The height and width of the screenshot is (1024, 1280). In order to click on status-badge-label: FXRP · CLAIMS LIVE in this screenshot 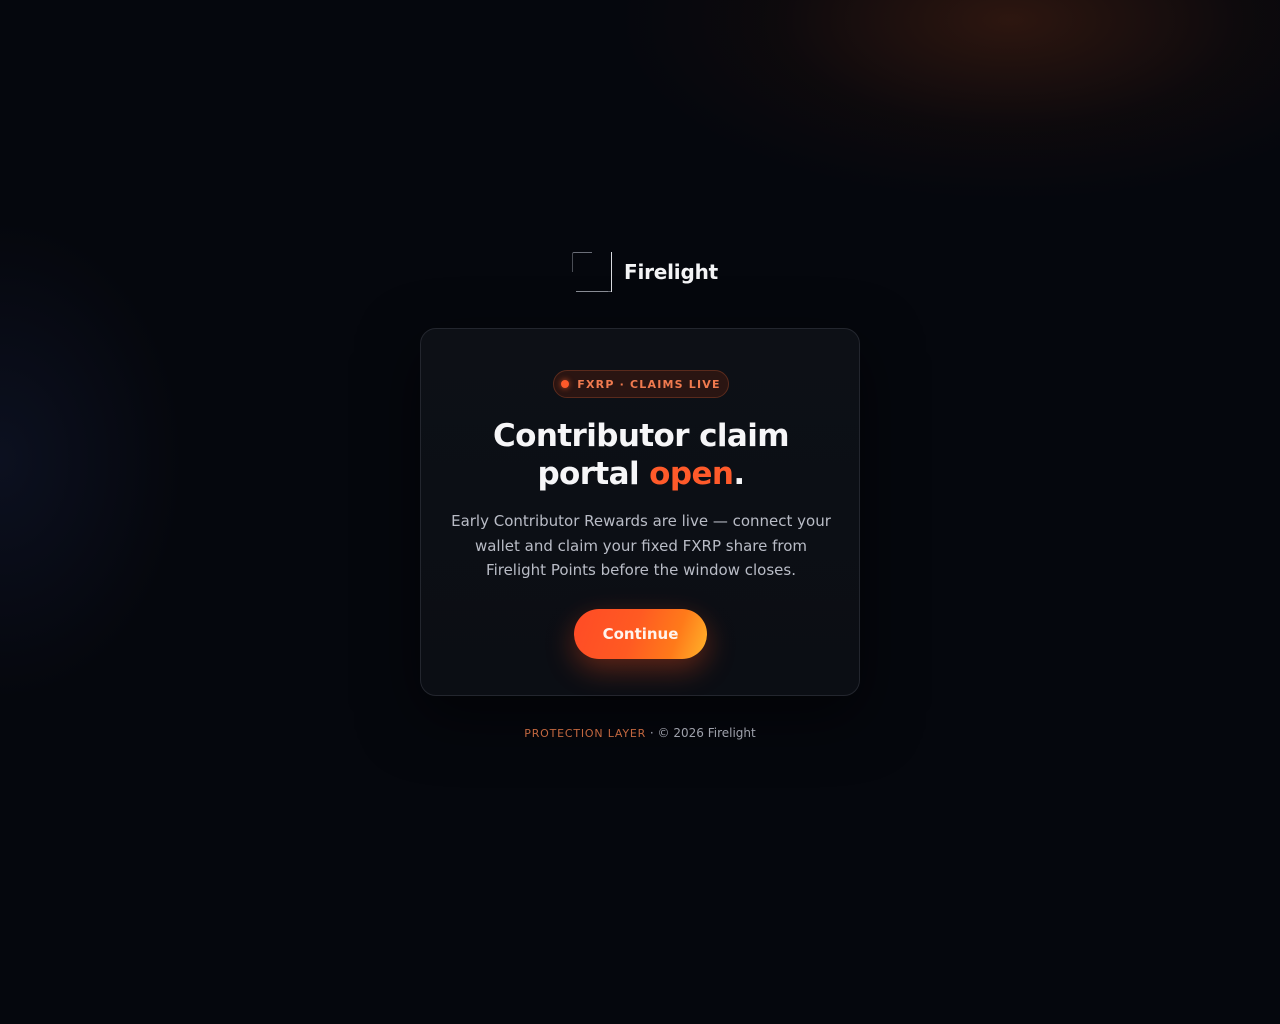, I will do `click(649, 384)`.